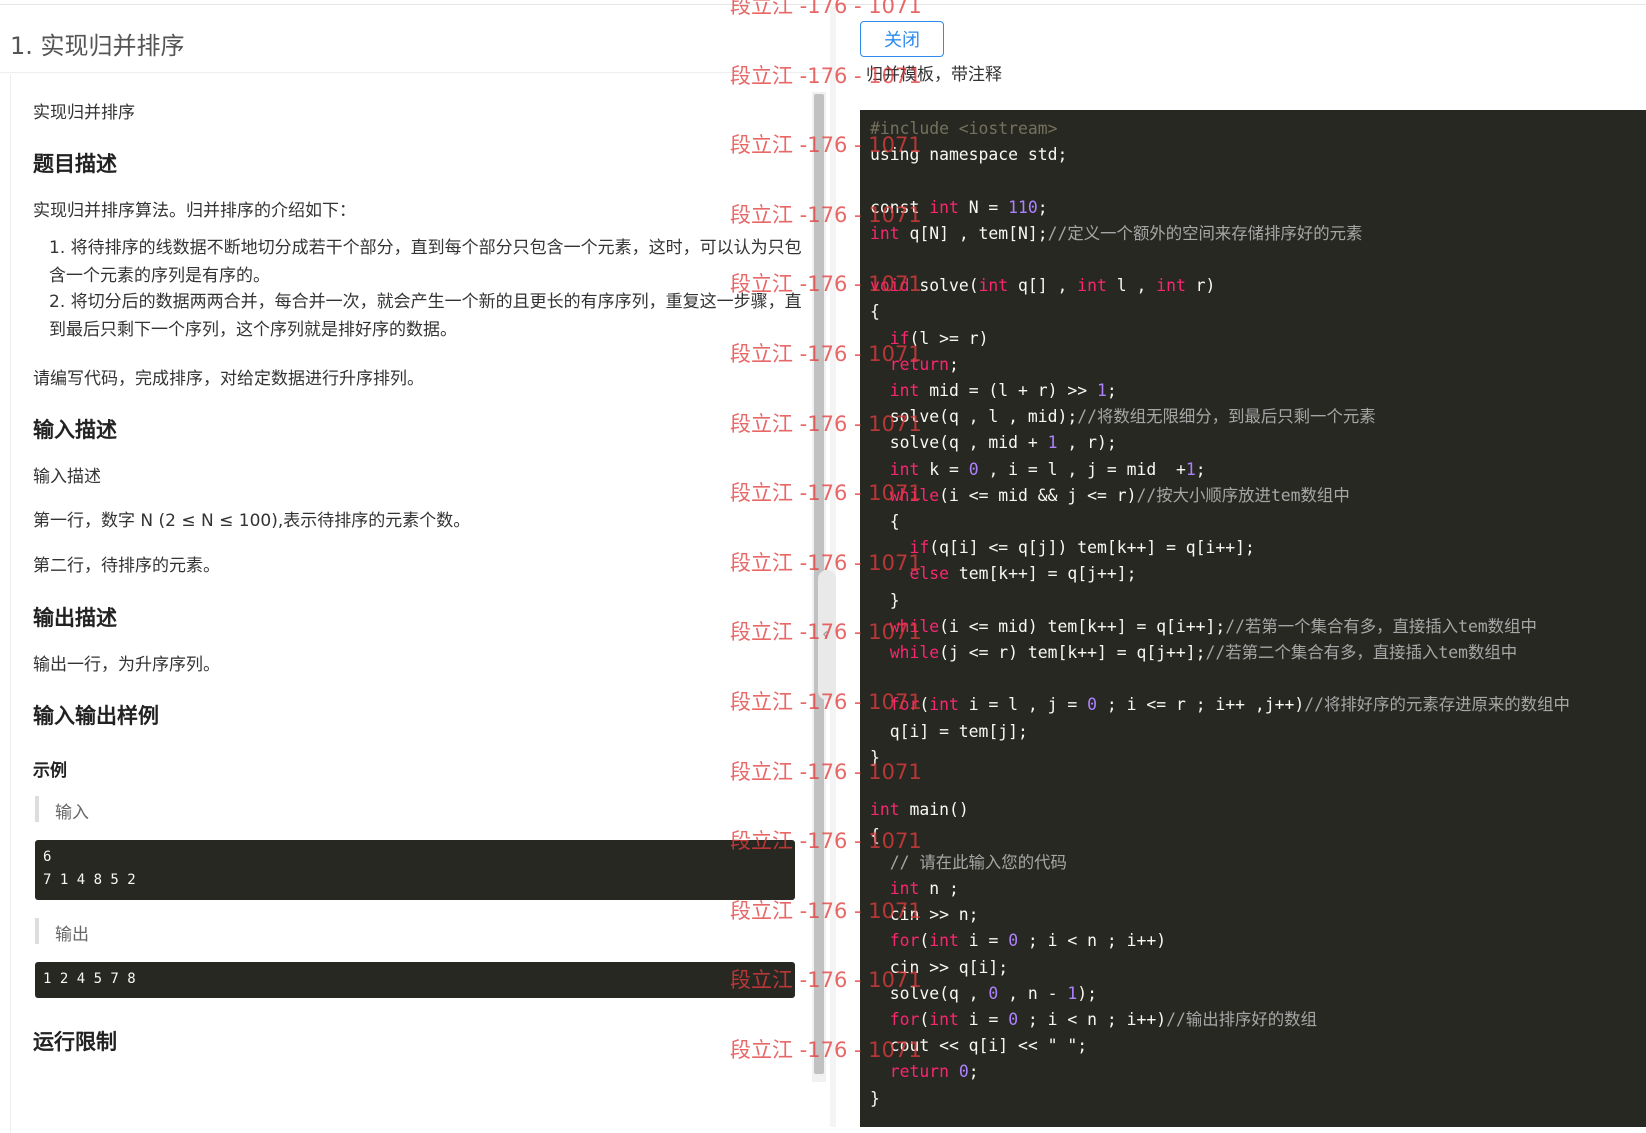 Image resolution: width=1646 pixels, height=1133 pixels. Describe the element at coordinates (72, 935) in the screenshot. I see `sample-output-label: 输出` at that location.